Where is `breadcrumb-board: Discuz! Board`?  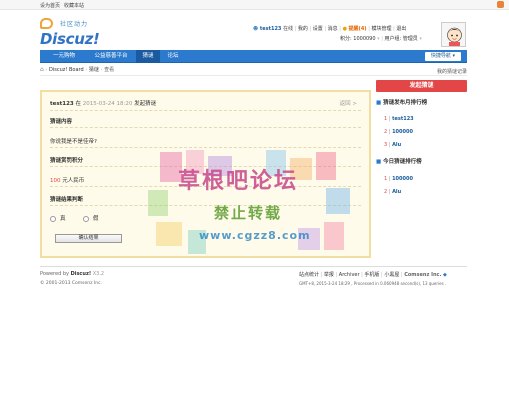
breadcrumb-board: Discuz! Board is located at coordinates (66, 70).